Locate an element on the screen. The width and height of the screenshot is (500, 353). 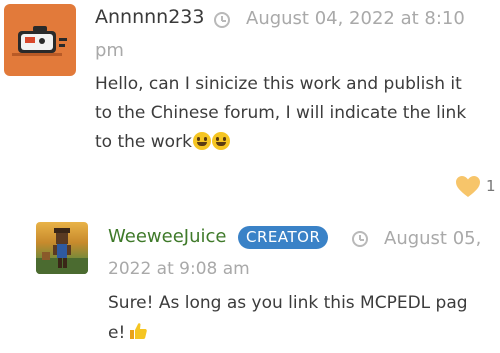
reply-body-line-last: e! is located at coordinates (300, 333).